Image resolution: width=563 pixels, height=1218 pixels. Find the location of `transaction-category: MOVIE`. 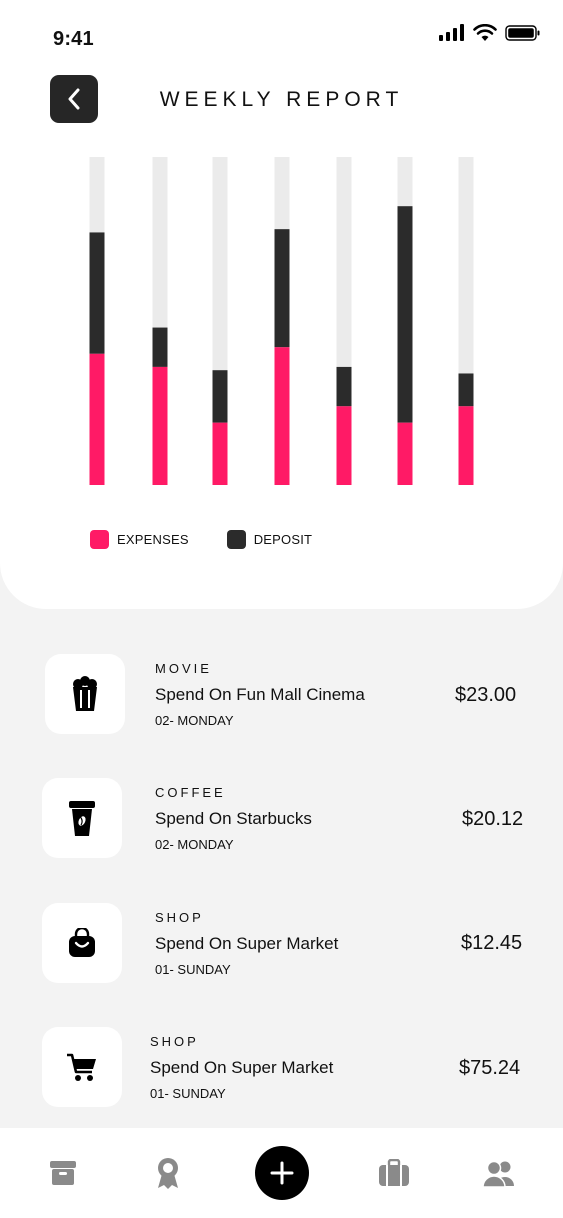

transaction-category: MOVIE is located at coordinates (183, 668).